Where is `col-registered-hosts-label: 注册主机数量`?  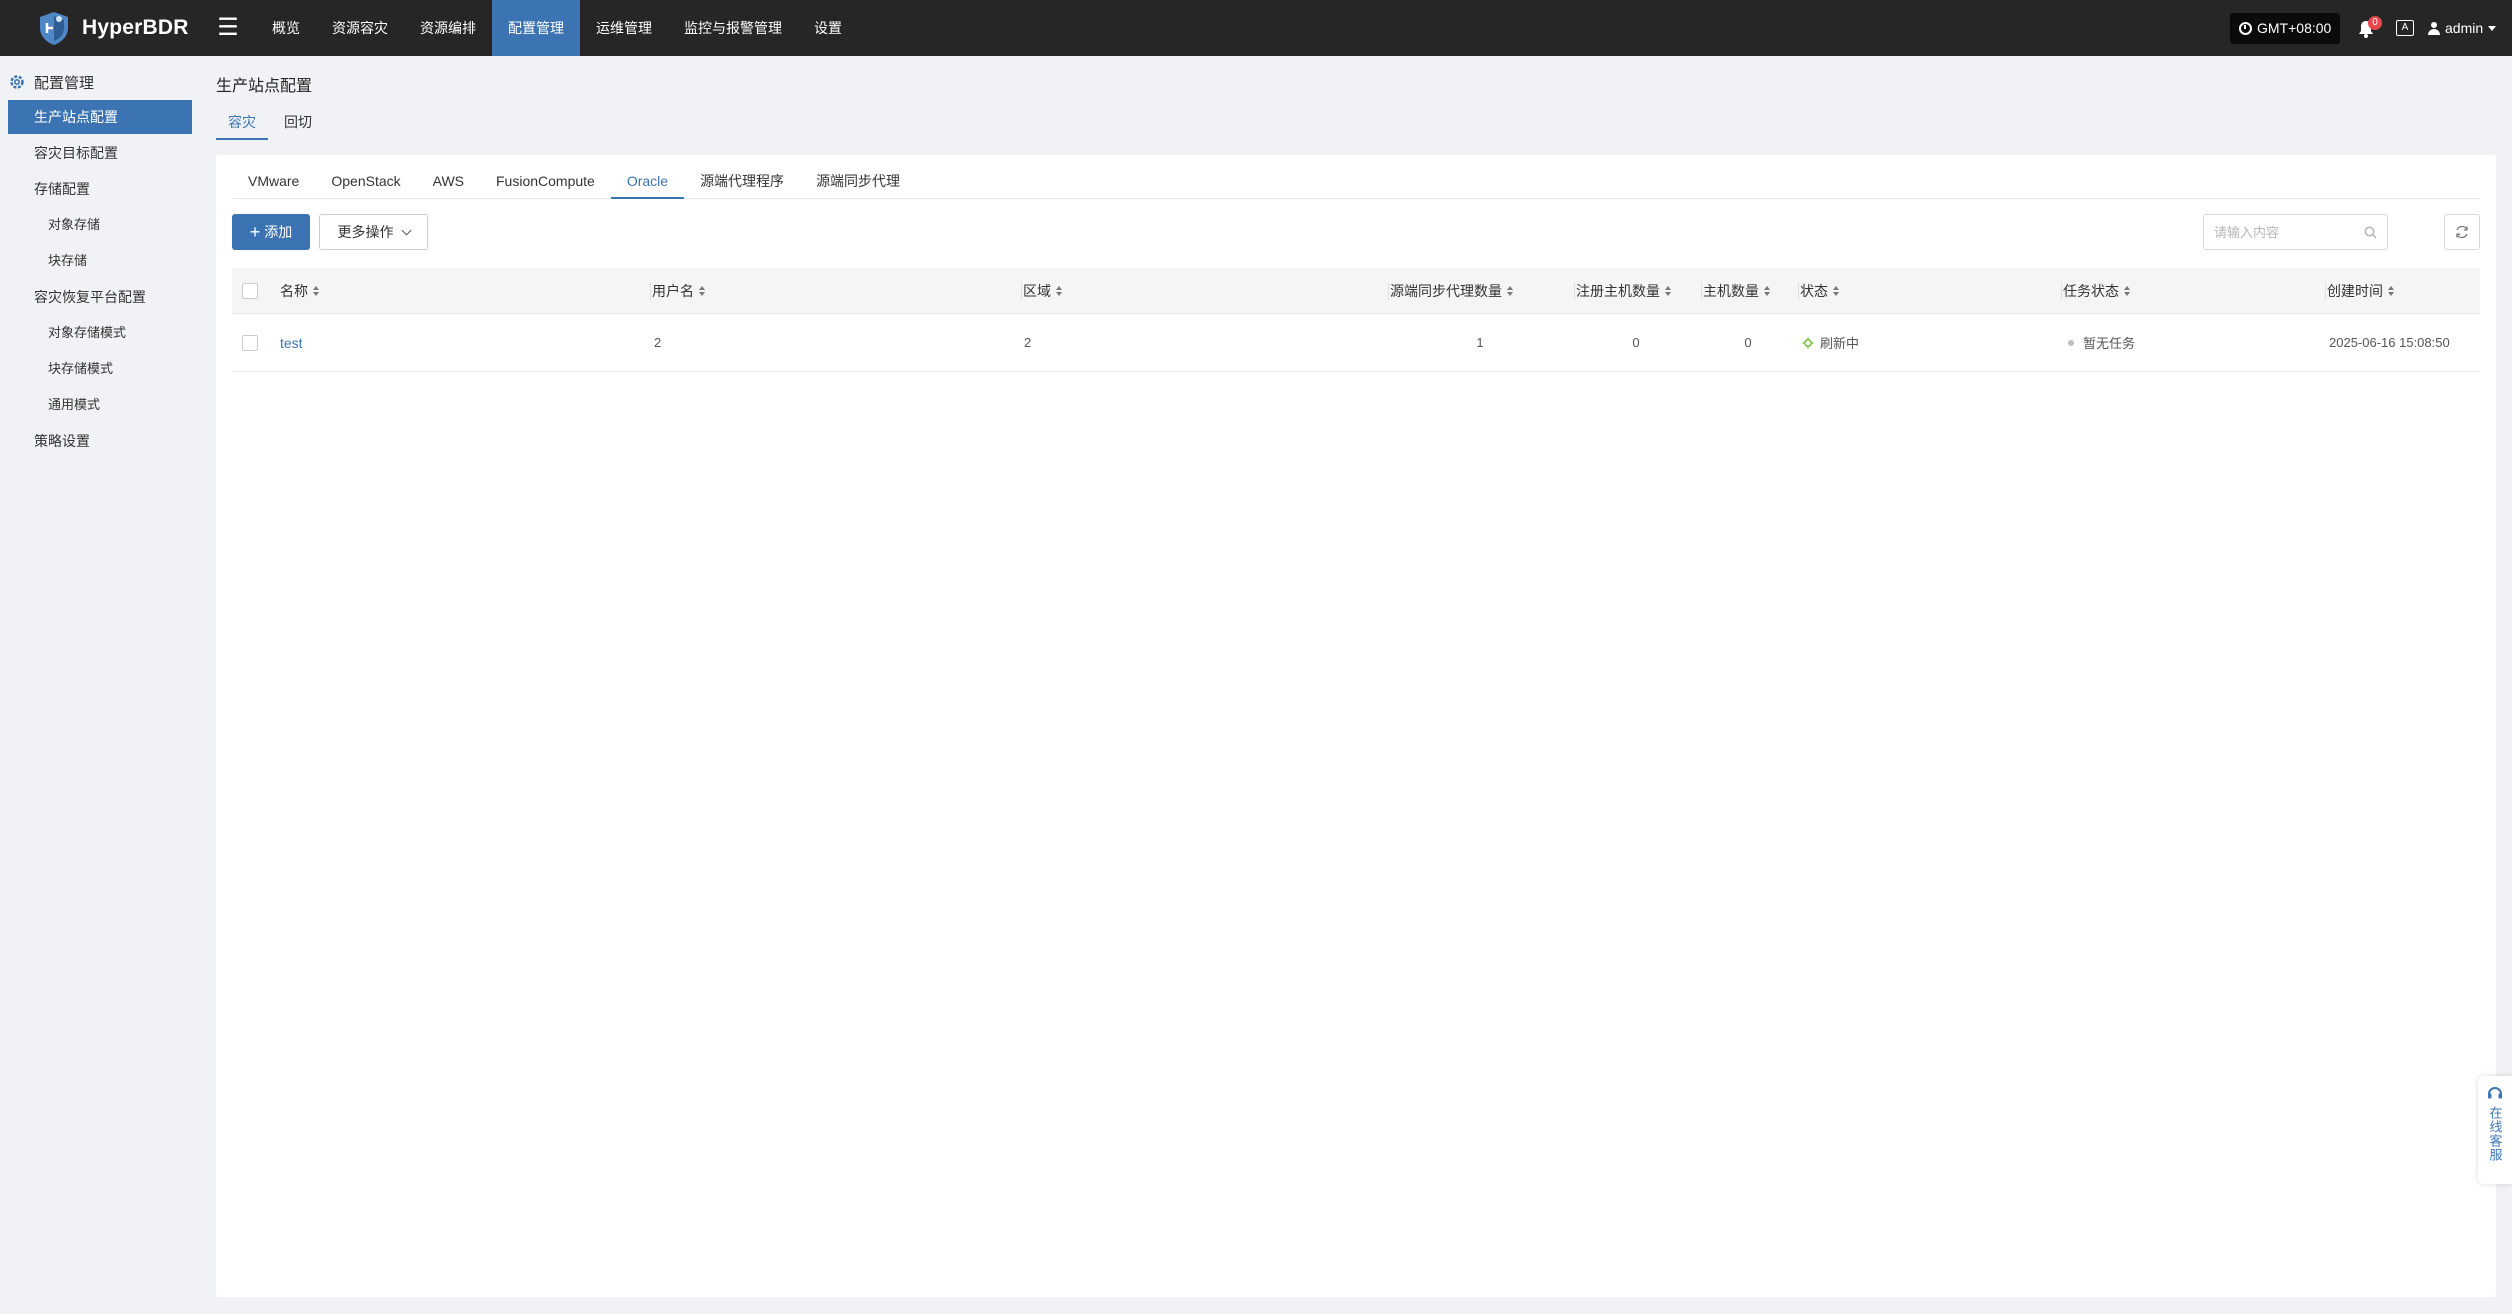 col-registered-hosts-label: 注册主机数量 is located at coordinates (1618, 290).